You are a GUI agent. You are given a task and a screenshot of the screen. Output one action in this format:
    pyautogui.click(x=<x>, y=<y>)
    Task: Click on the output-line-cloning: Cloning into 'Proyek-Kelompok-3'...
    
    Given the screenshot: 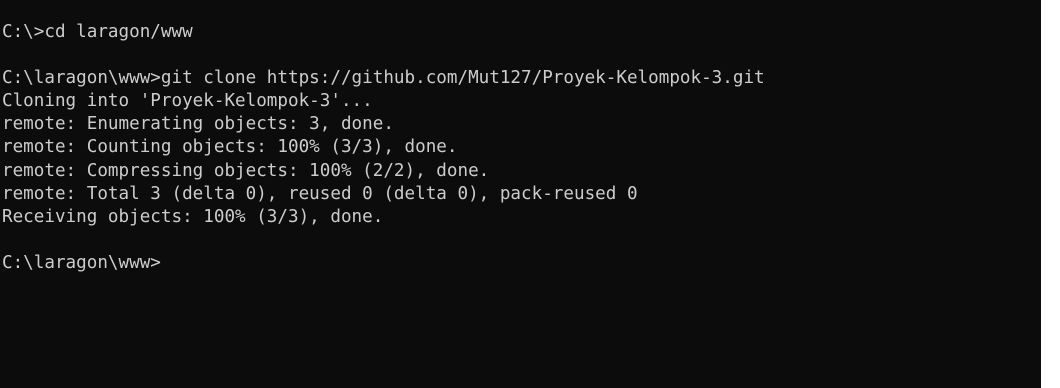 What is the action you would take?
    pyautogui.click(x=187, y=101)
    